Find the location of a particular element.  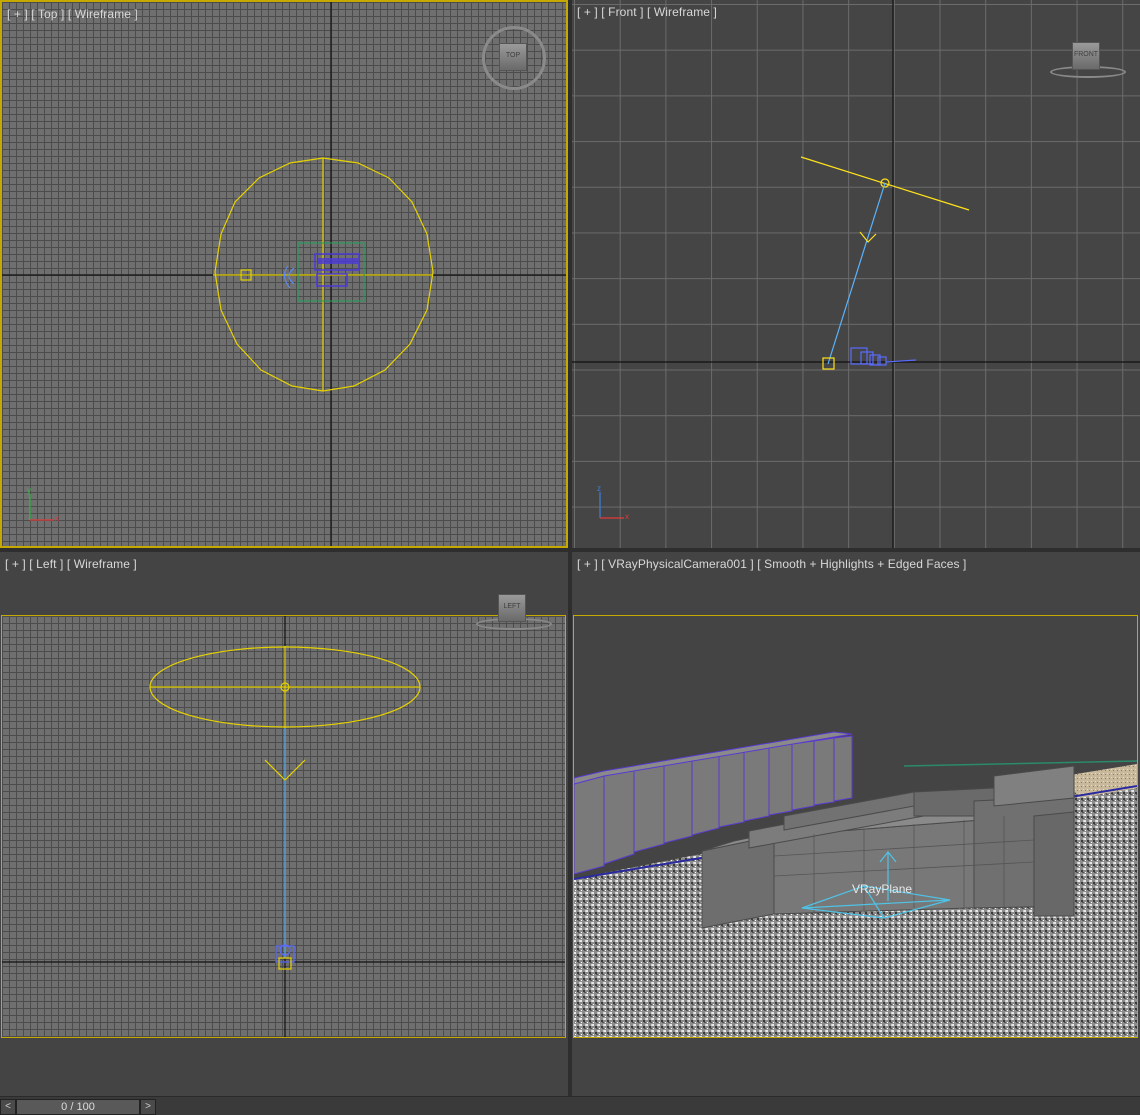

viewport-front-label: [ + ] [ Front ] [ Wireframe ] is located at coordinates (647, 12).